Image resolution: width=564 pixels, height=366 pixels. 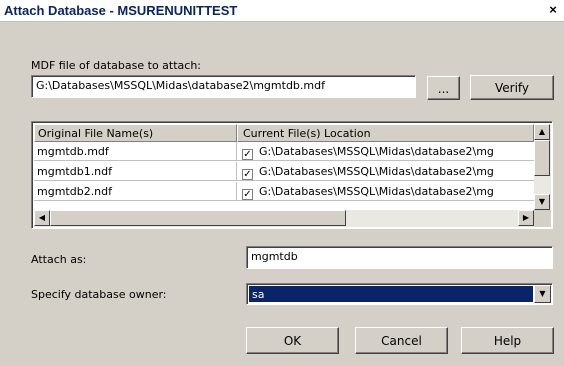 I want to click on column-header-original-file: Original File Name(s), so click(x=135, y=133).